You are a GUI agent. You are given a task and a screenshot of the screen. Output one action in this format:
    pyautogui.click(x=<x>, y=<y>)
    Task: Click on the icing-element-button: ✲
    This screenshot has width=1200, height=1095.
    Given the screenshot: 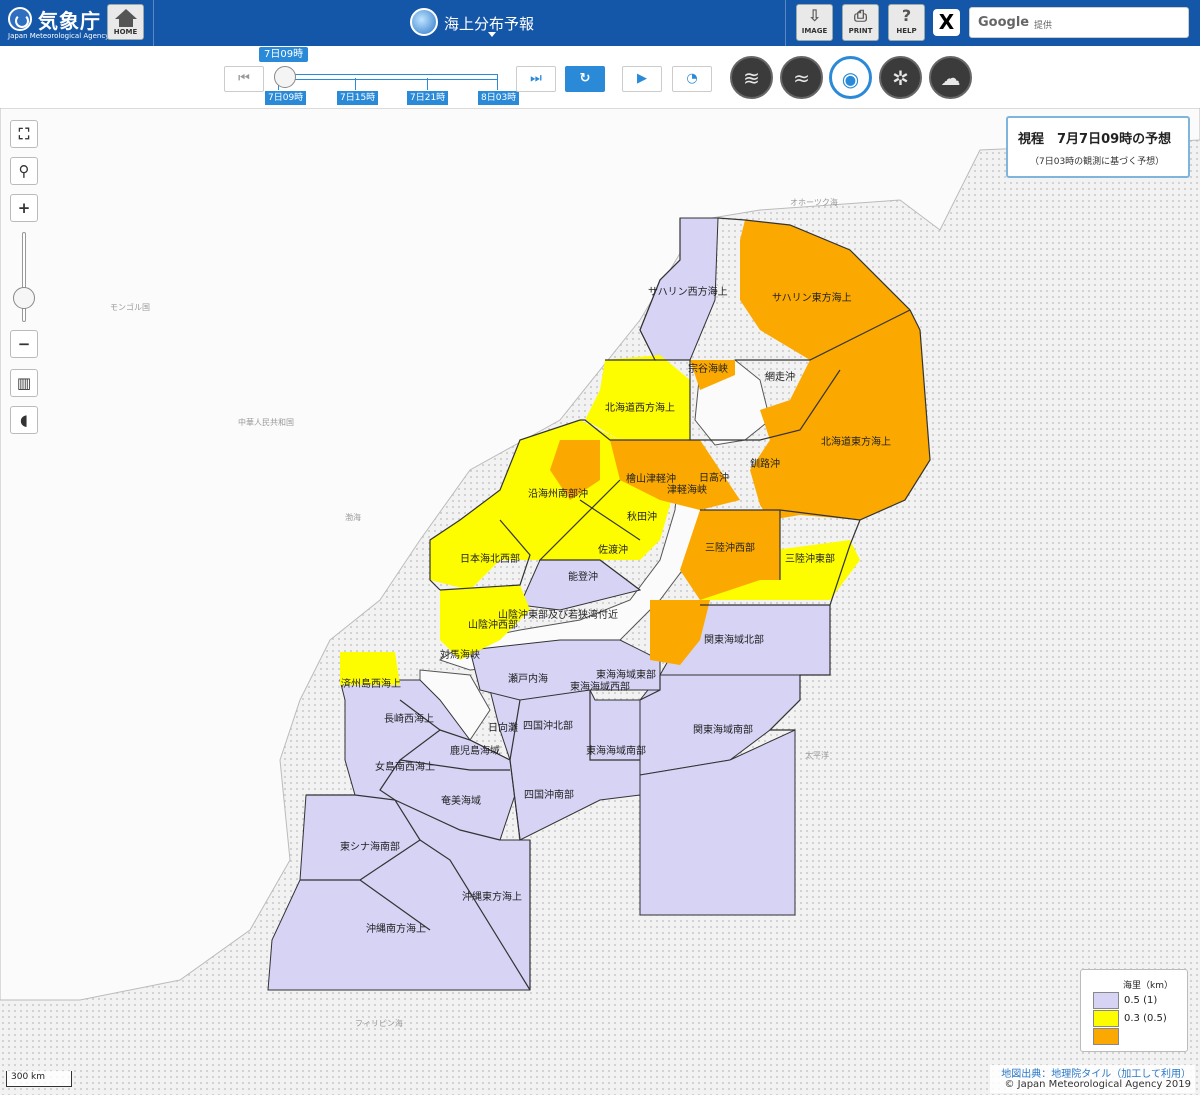 What is the action you would take?
    pyautogui.click(x=900, y=77)
    